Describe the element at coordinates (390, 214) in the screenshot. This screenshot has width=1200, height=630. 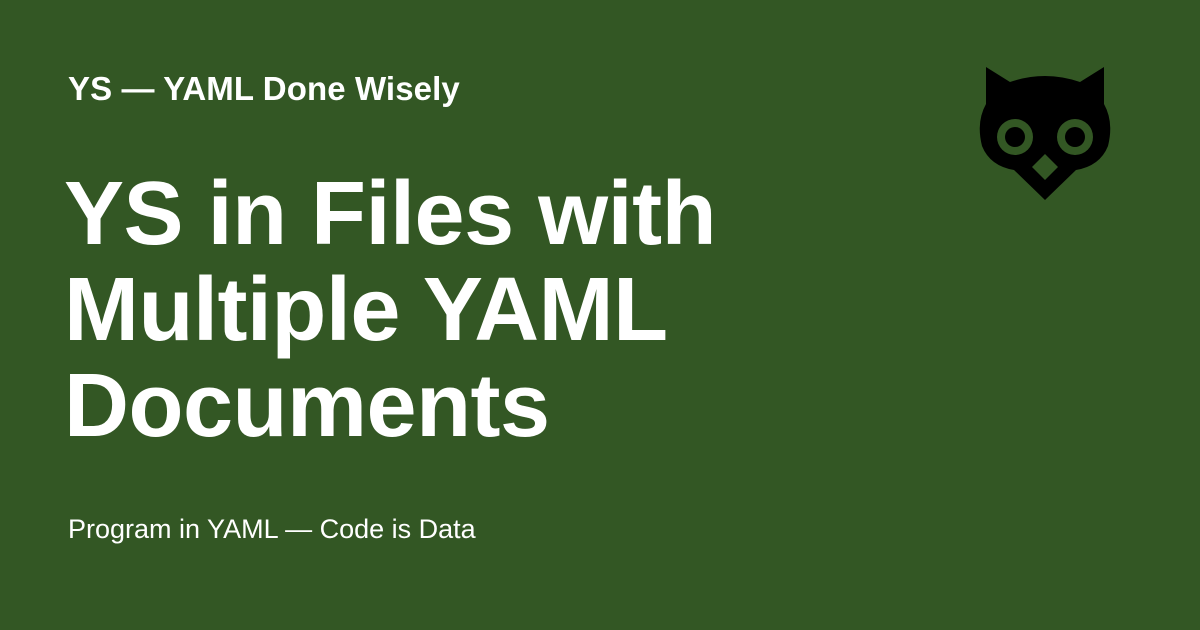
I see `page-title-line-1: YS in Files with` at that location.